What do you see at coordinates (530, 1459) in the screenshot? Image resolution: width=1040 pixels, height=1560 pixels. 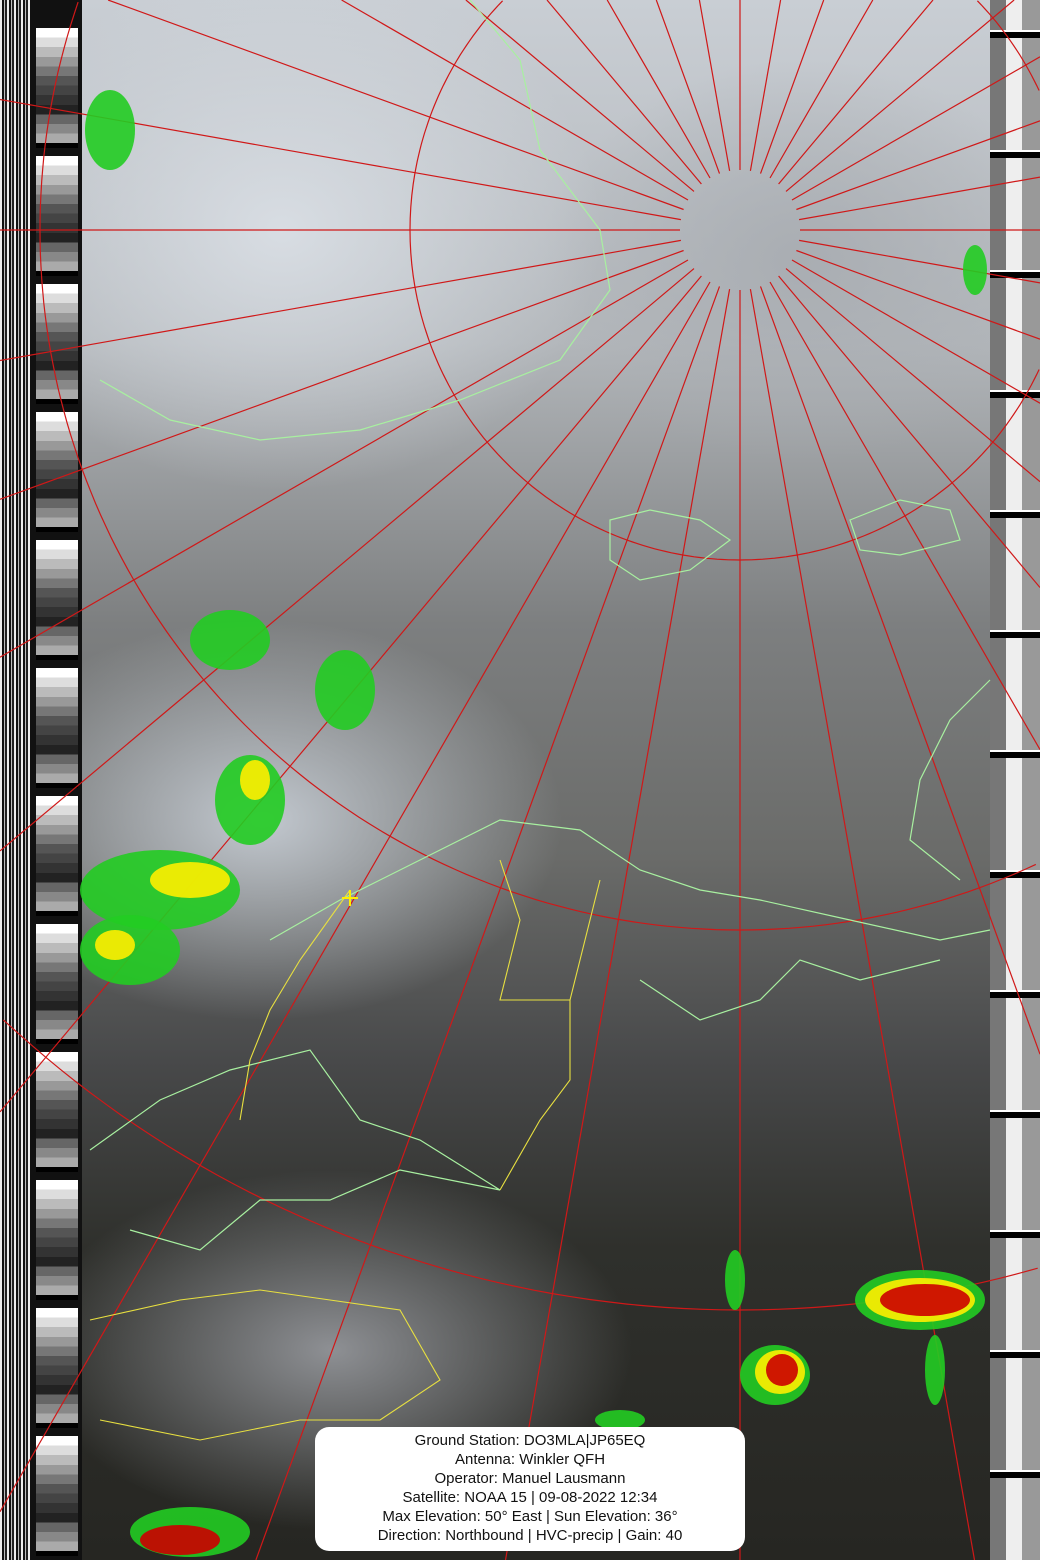 I see `antenna-text: Antenna: Winkler QFH` at bounding box center [530, 1459].